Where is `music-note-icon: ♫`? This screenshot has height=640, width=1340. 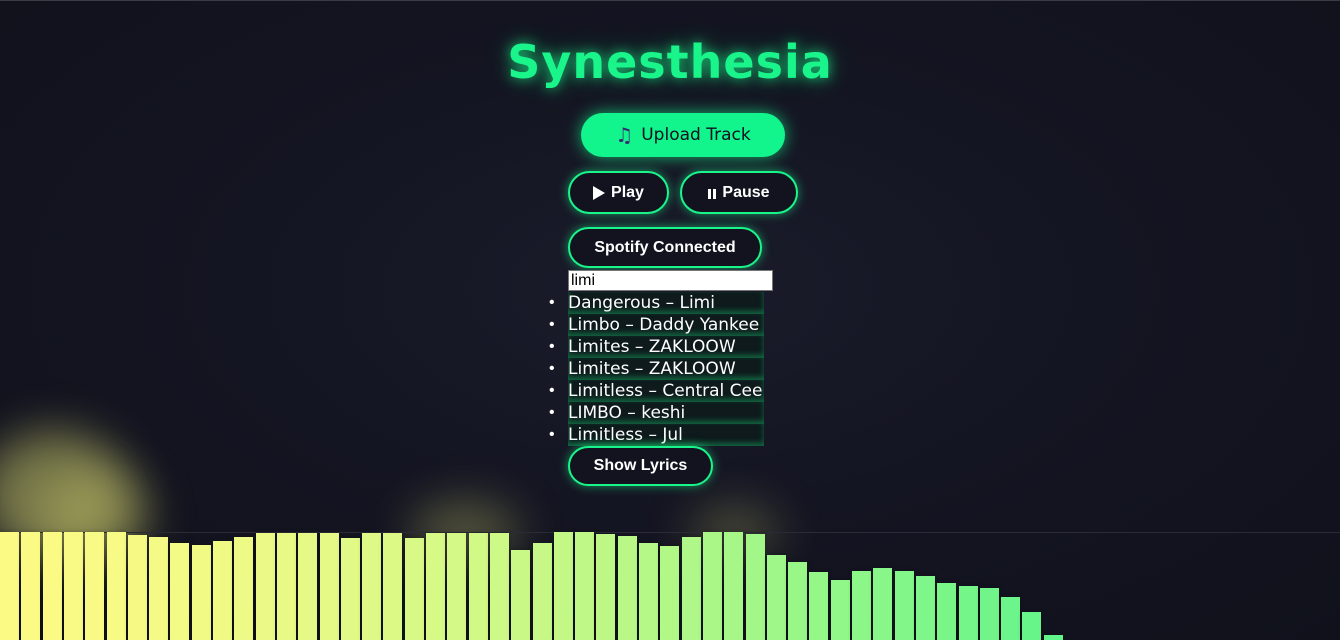 music-note-icon: ♫ is located at coordinates (624, 135).